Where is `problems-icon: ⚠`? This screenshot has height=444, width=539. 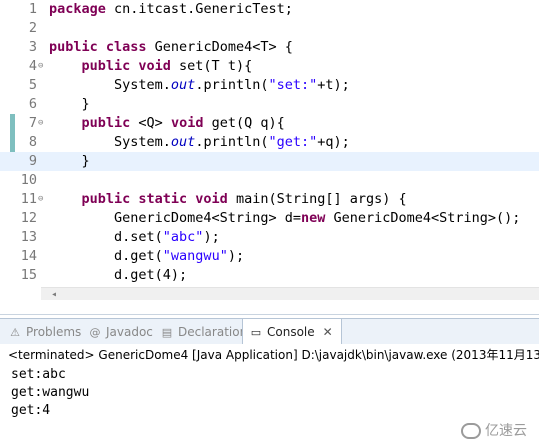 problems-icon: ⚠ is located at coordinates (15, 332).